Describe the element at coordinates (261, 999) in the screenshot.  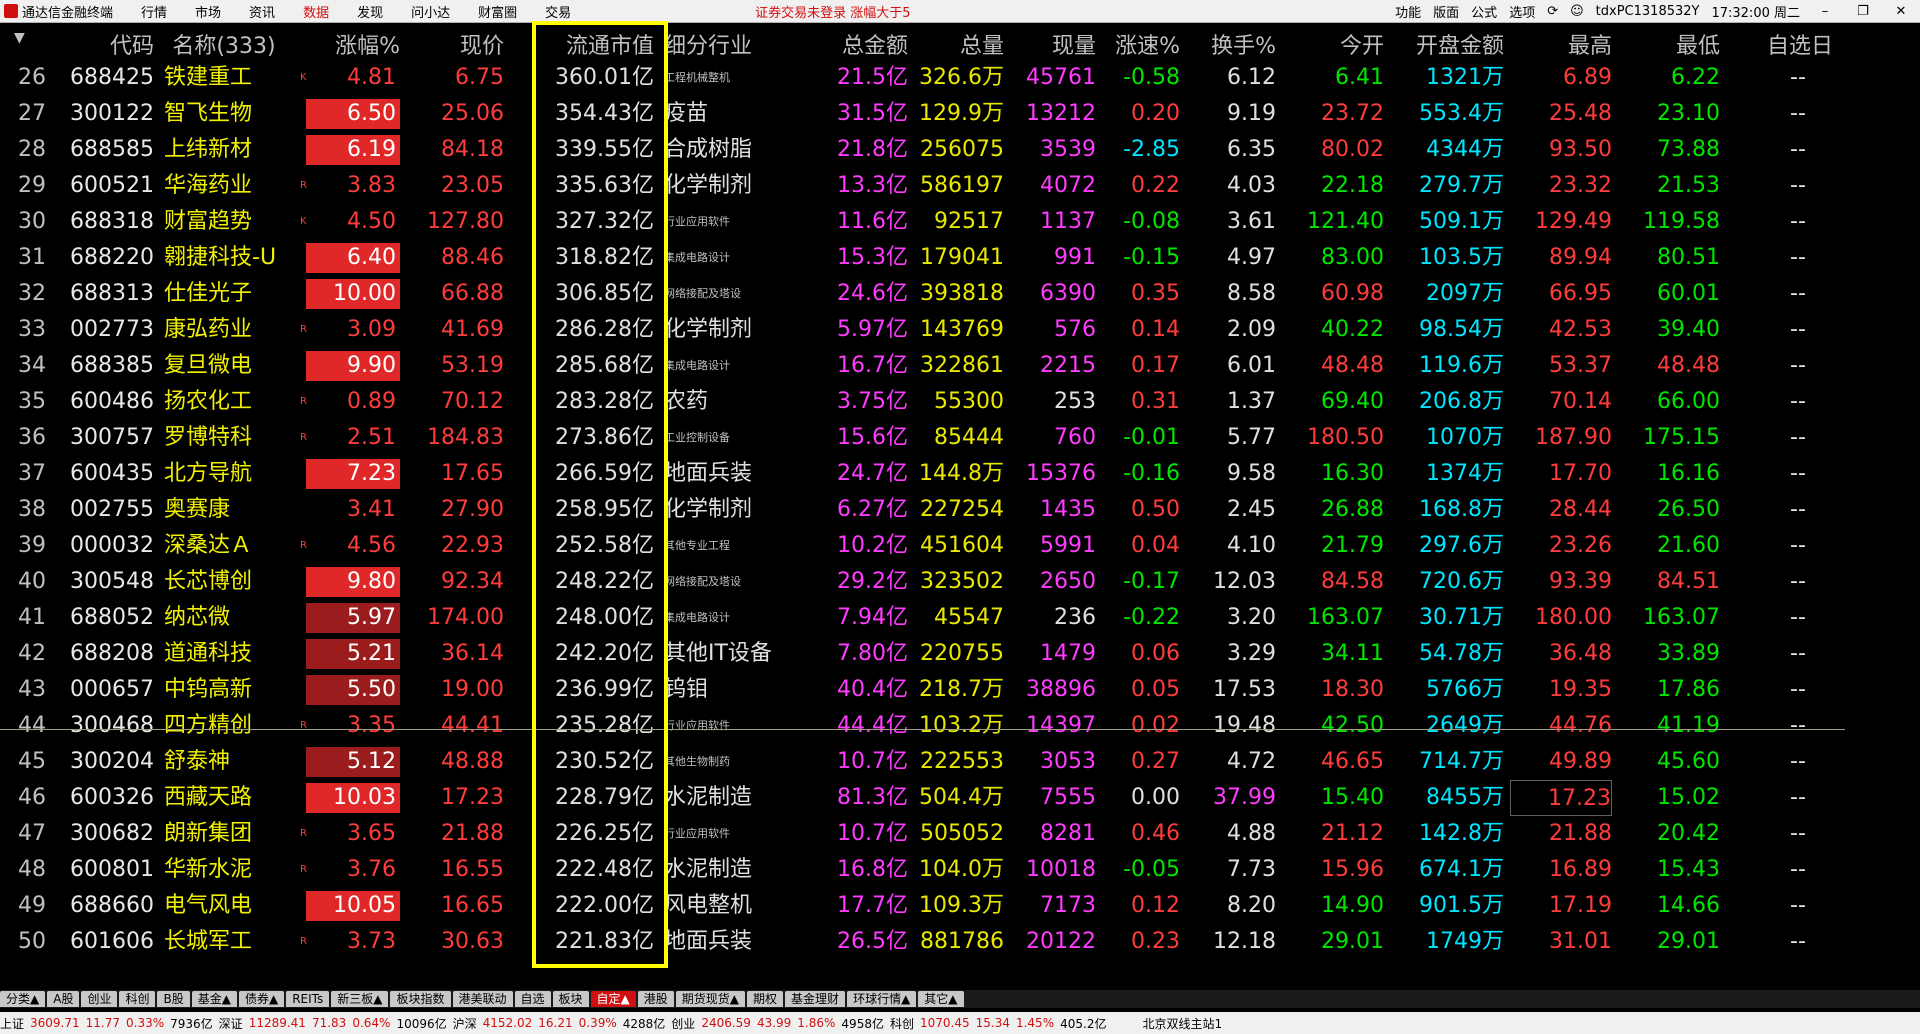
I see `tab-6: 债券▲` at that location.